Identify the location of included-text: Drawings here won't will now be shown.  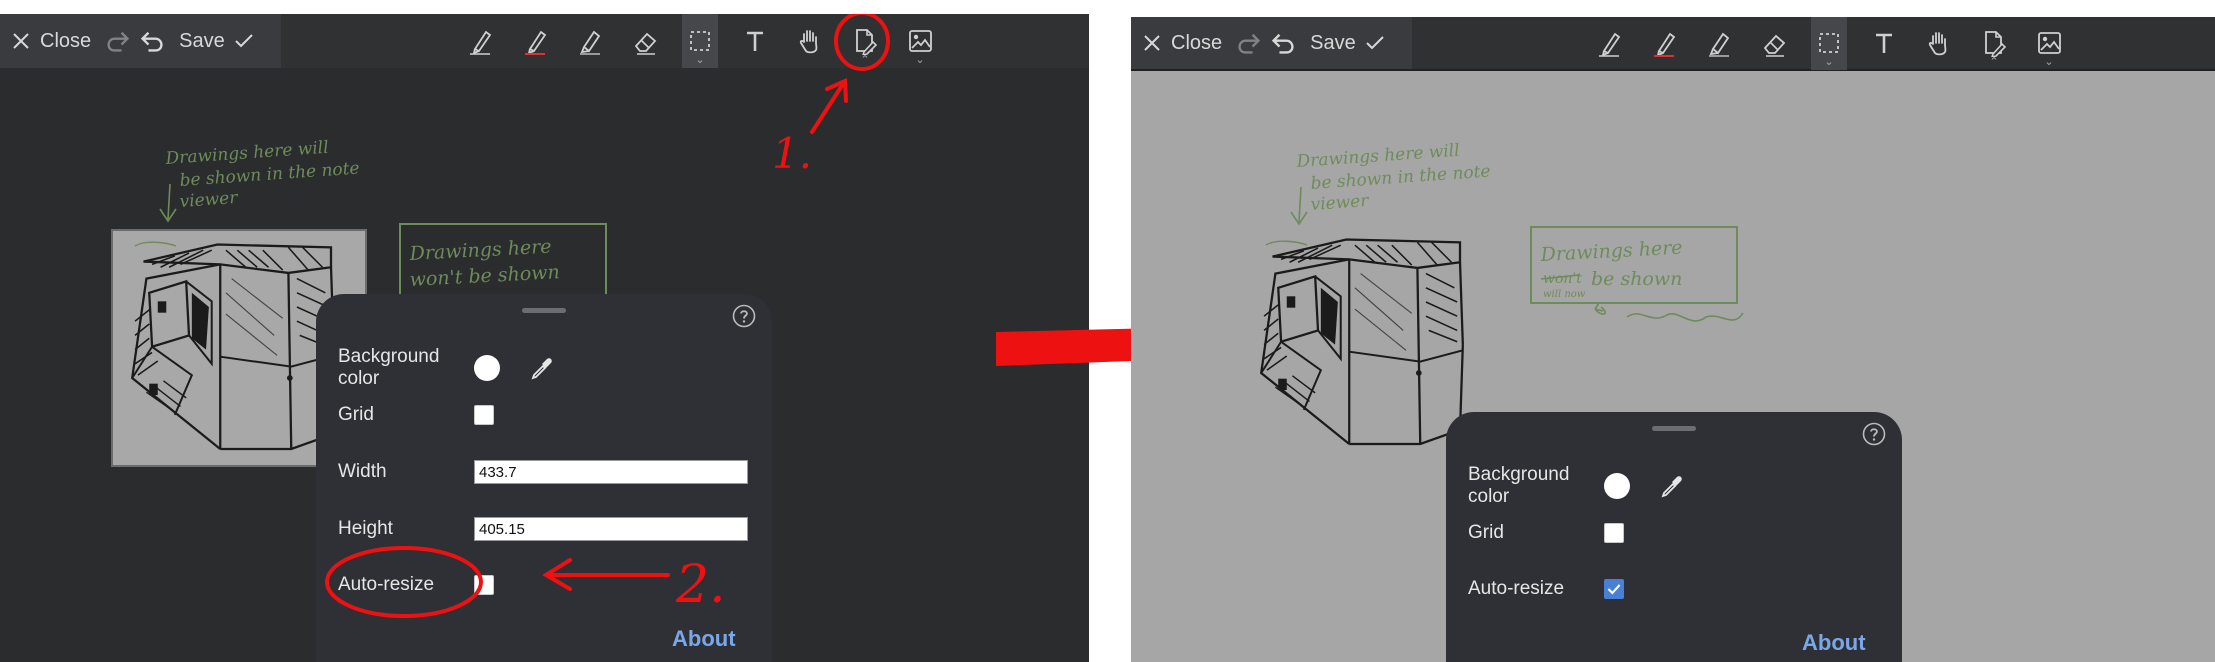
(1611, 268).